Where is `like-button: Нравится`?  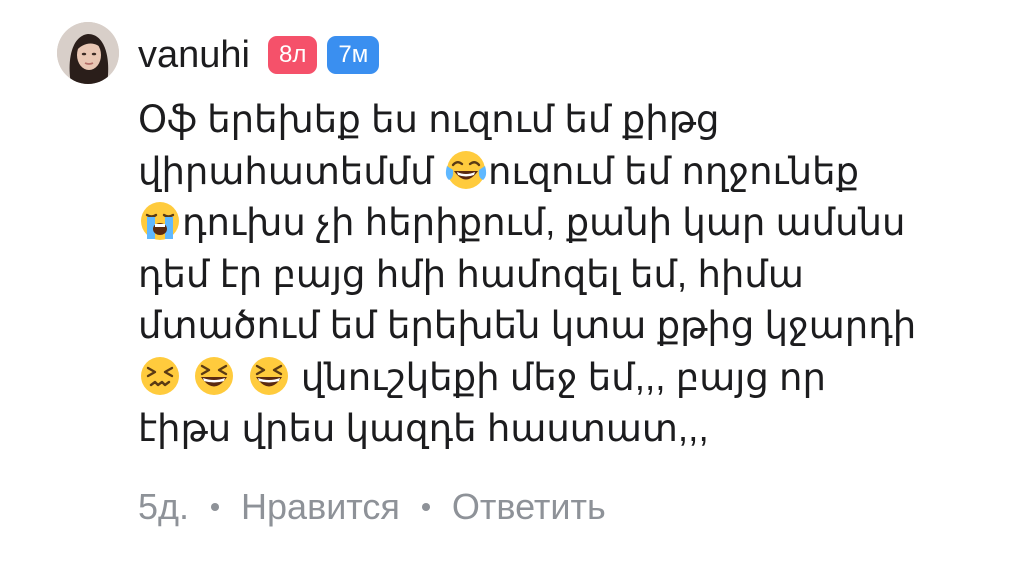
like-button: Нравится is located at coordinates (320, 507).